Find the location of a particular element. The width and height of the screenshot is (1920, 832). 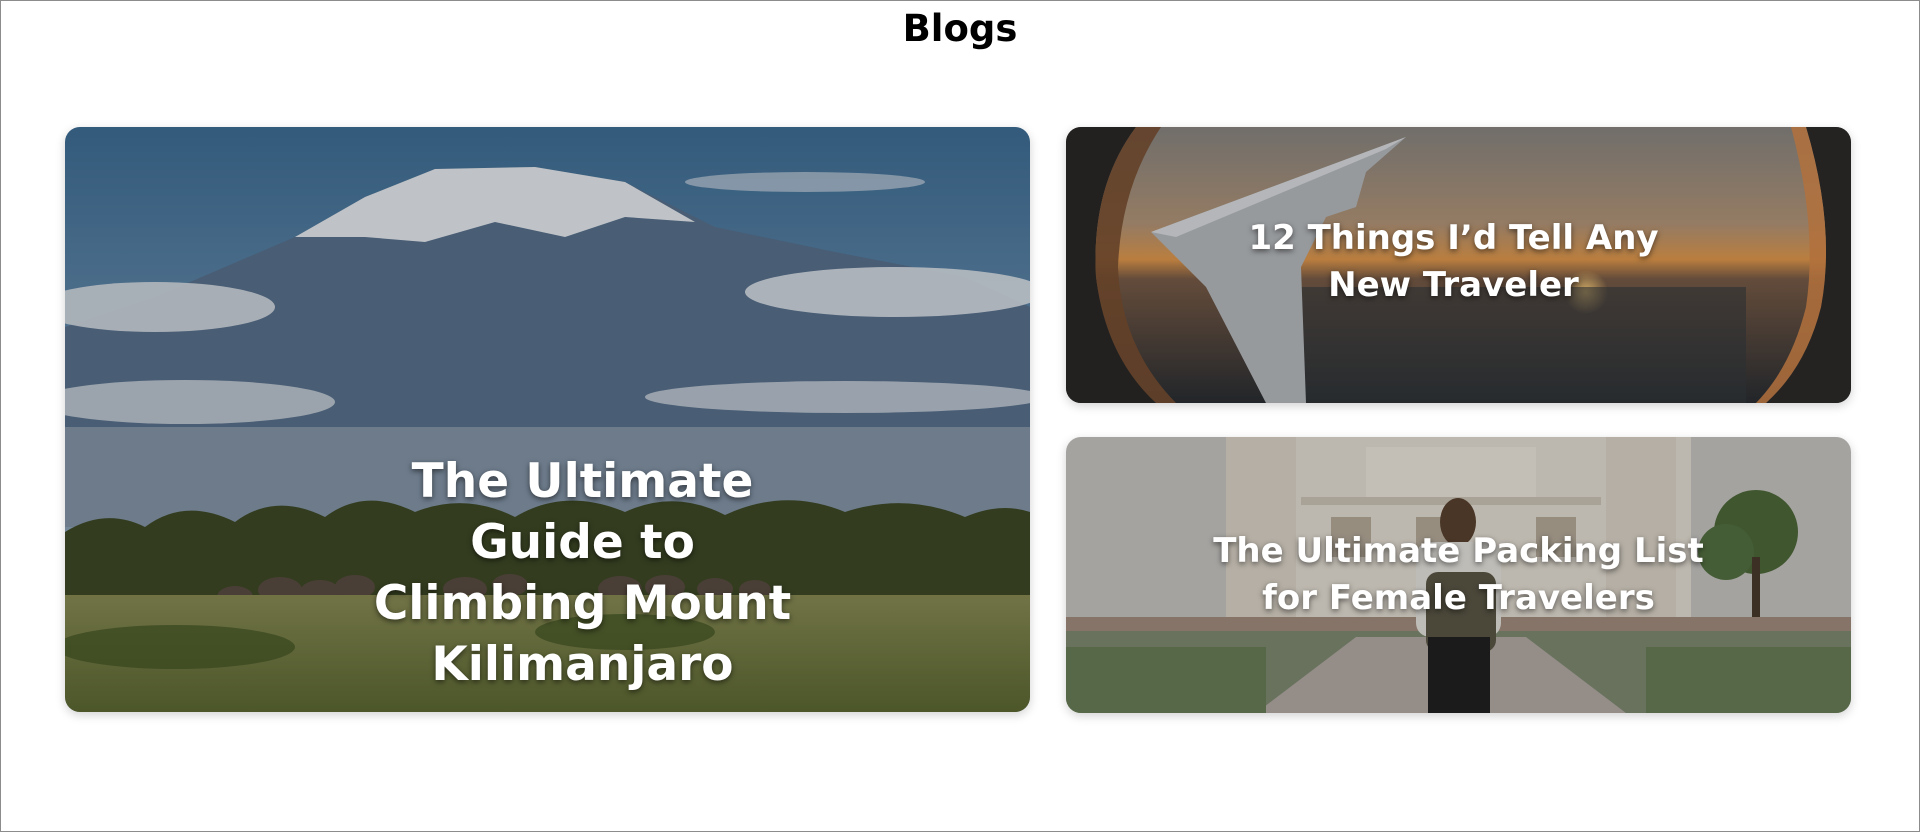

blog-card-new-traveler: 12 Things I’d Tell Any New Traveler is located at coordinates (1458, 265).